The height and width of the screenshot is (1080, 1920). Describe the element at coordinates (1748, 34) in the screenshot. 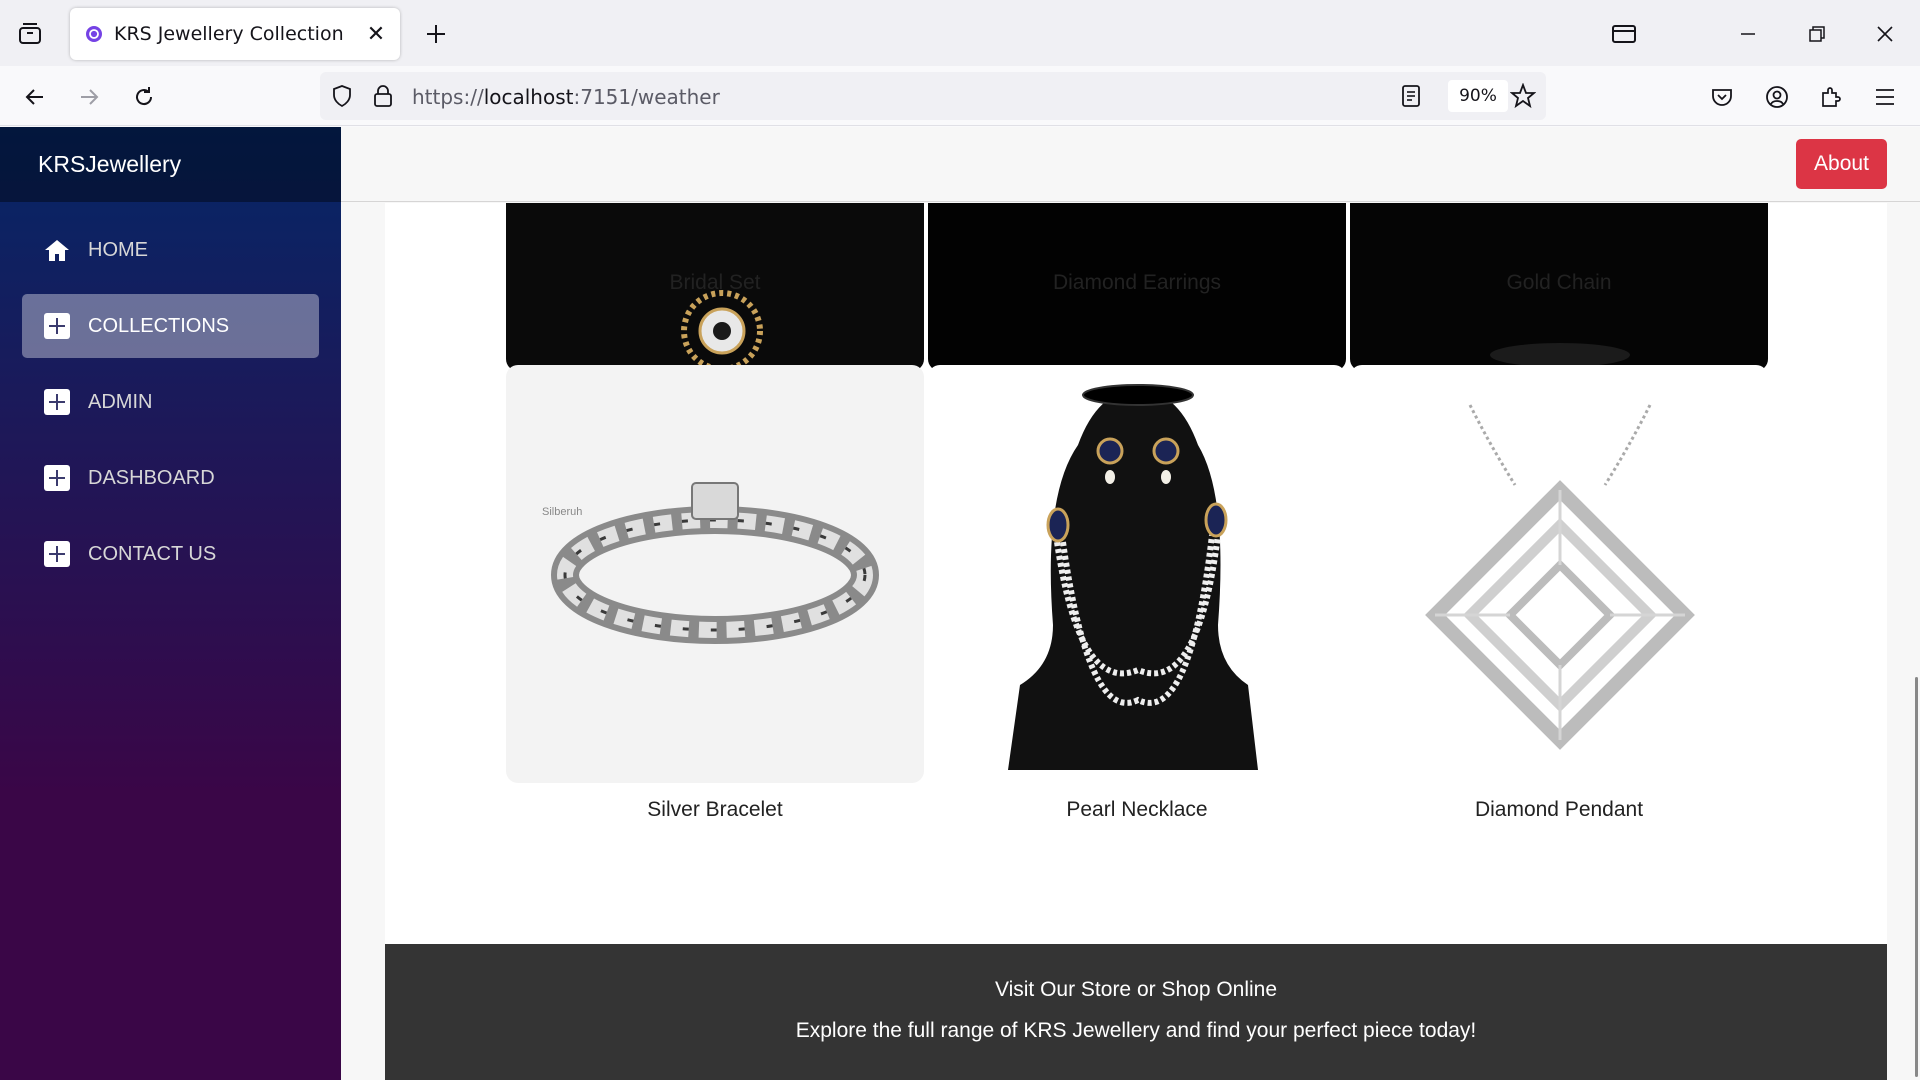

I see `minimize-icon` at that location.